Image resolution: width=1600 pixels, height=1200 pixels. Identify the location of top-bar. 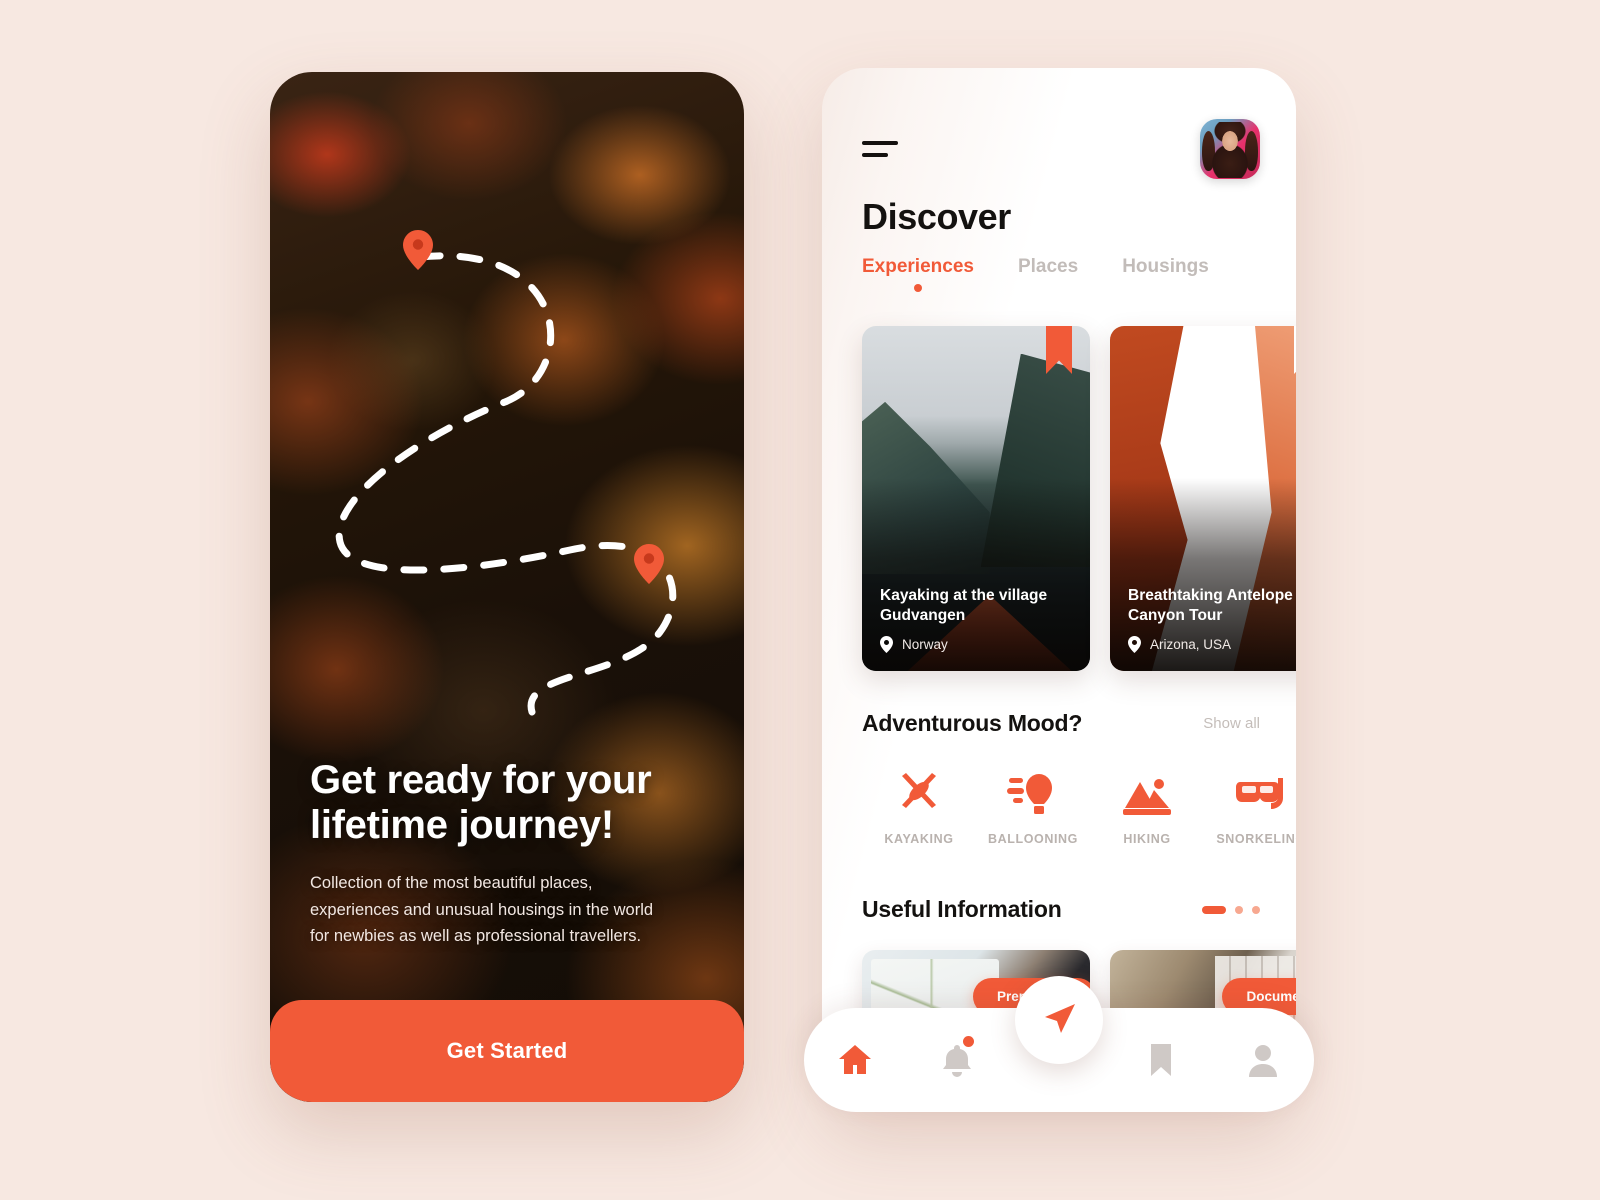
(1061, 149).